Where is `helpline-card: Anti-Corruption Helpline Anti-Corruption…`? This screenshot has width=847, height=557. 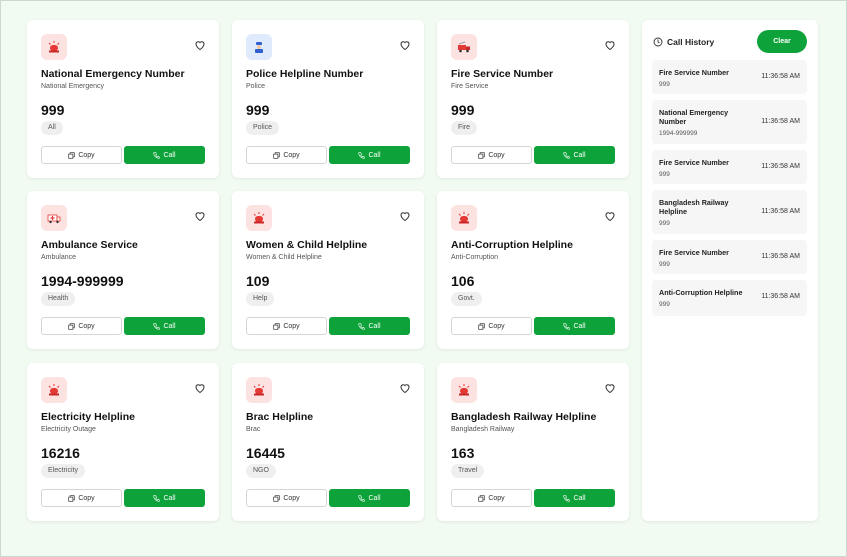
helpline-card: Anti-Corruption Helpline Anti-Corruption… is located at coordinates (533, 270).